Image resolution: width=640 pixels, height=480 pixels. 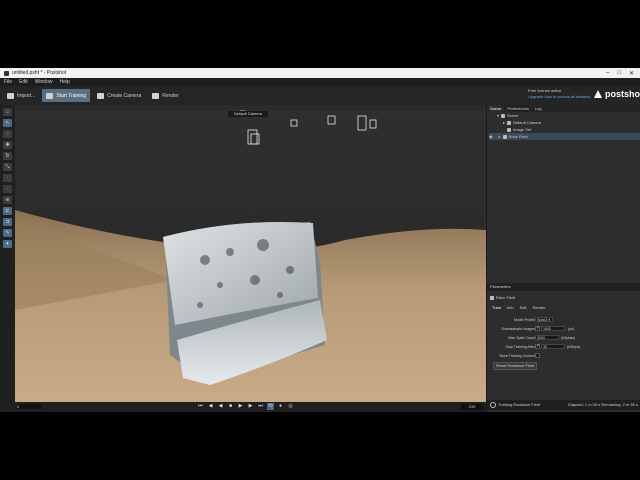 I want to click on step-back-icon: ◀, so click(x=210, y=406).